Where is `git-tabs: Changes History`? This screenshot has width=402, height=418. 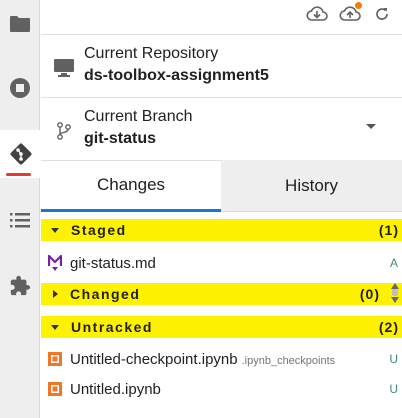 git-tabs: Changes History is located at coordinates (221, 186).